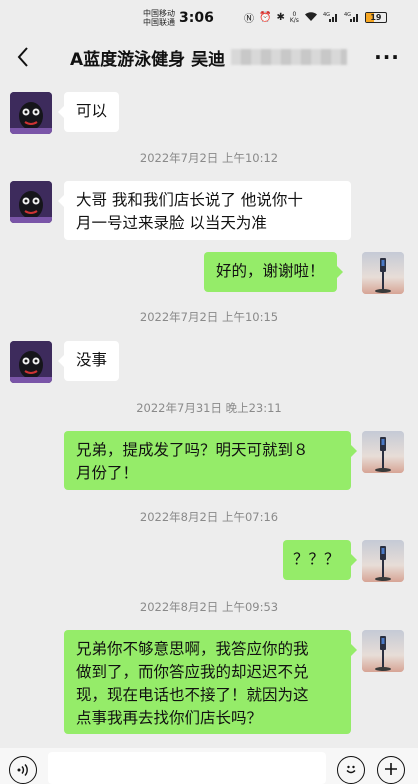  Describe the element at coordinates (196, 18) in the screenshot. I see `status-time: 3:06` at that location.